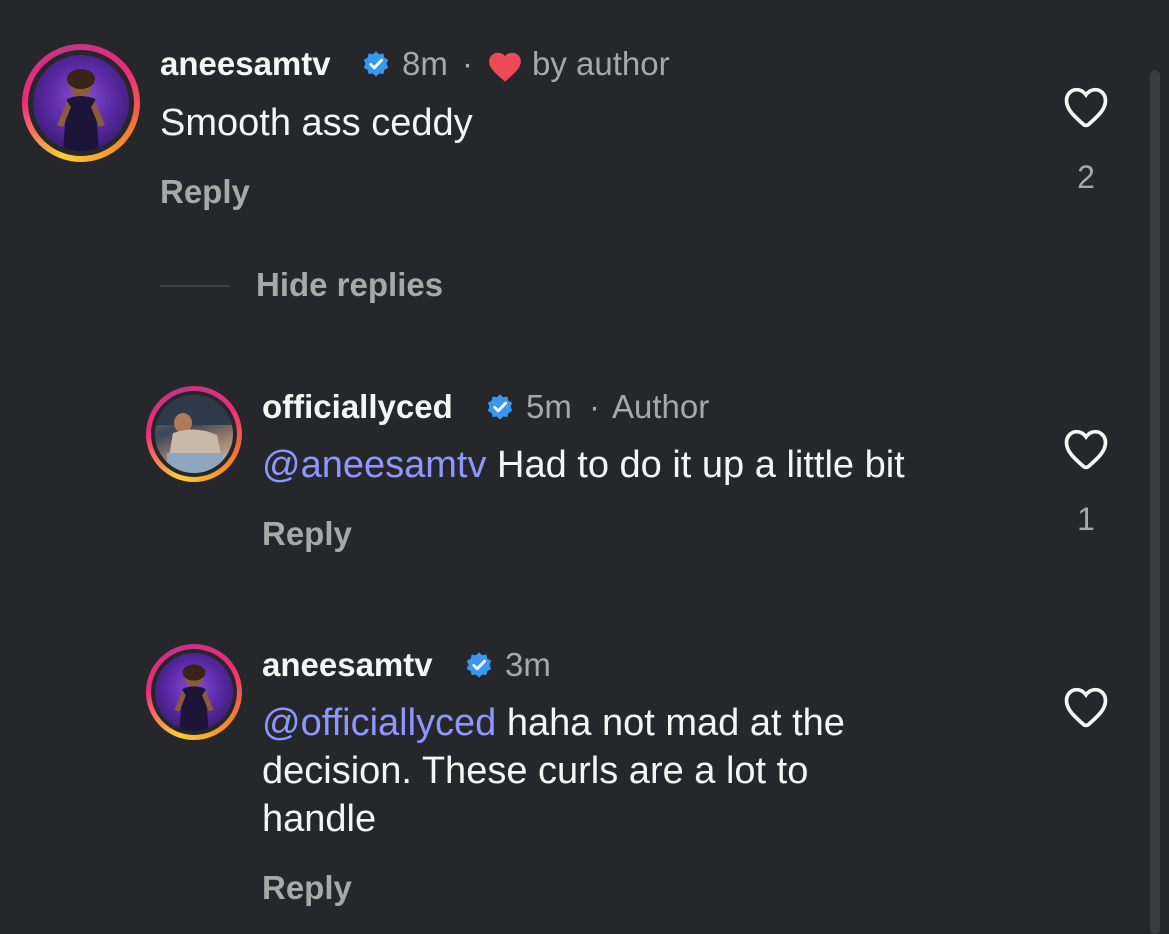  I want to click on reply-body: Had to do it up a little bit, so click(695, 465).